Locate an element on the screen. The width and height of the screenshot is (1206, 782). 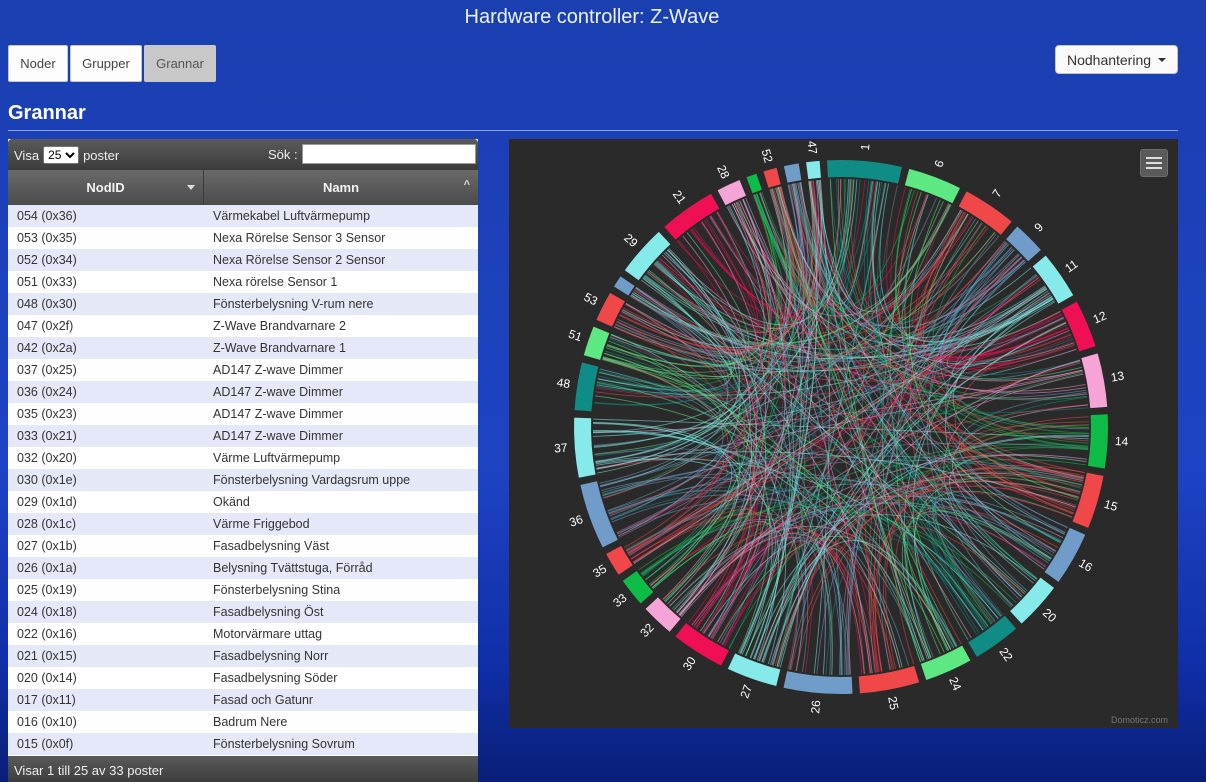
cell-nodid: 052 (0x34) is located at coordinates (47, 260).